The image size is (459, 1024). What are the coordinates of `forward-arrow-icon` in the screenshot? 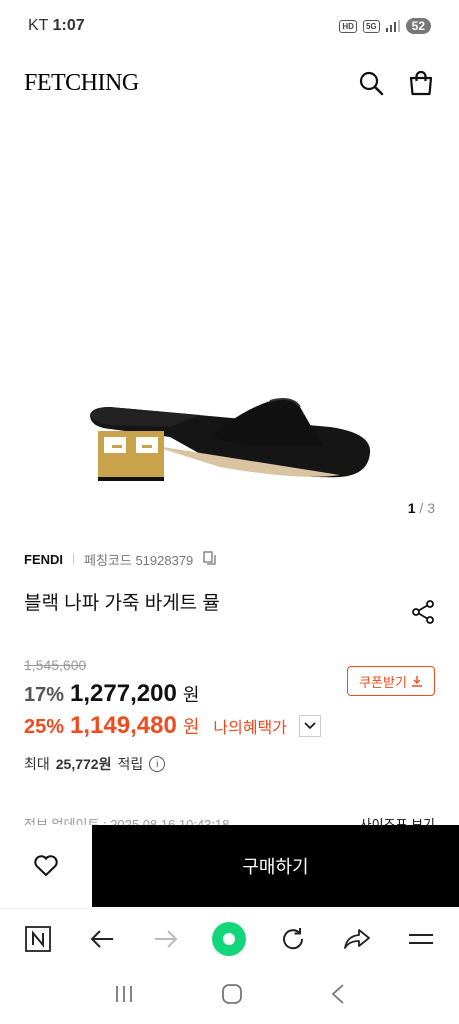 It's located at (166, 939).